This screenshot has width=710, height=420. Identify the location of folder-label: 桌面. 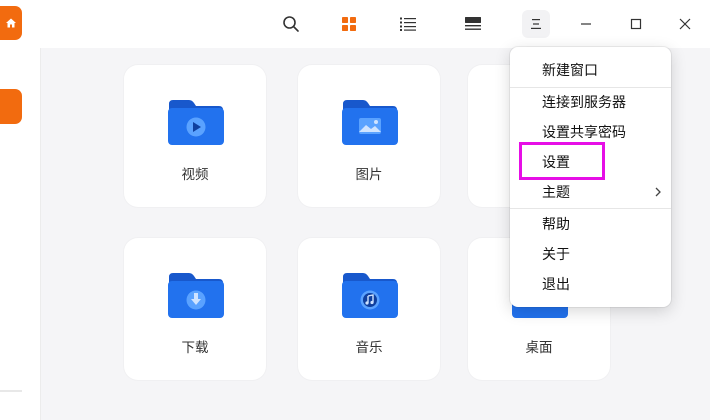
(539, 348).